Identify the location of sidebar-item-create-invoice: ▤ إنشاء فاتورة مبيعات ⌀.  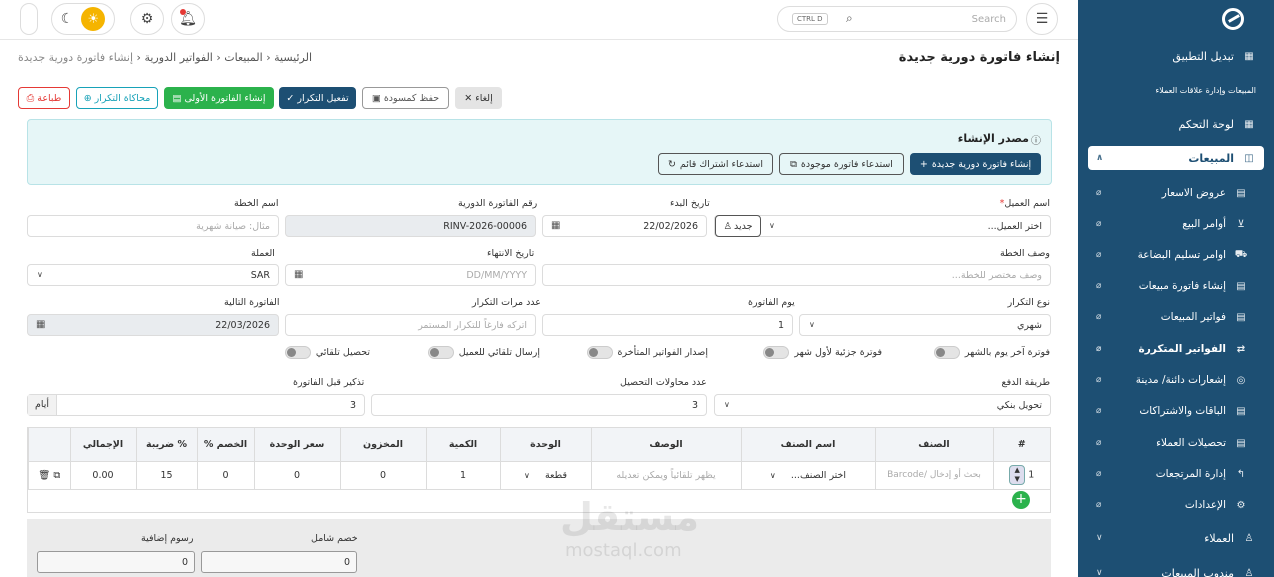
(1172, 286).